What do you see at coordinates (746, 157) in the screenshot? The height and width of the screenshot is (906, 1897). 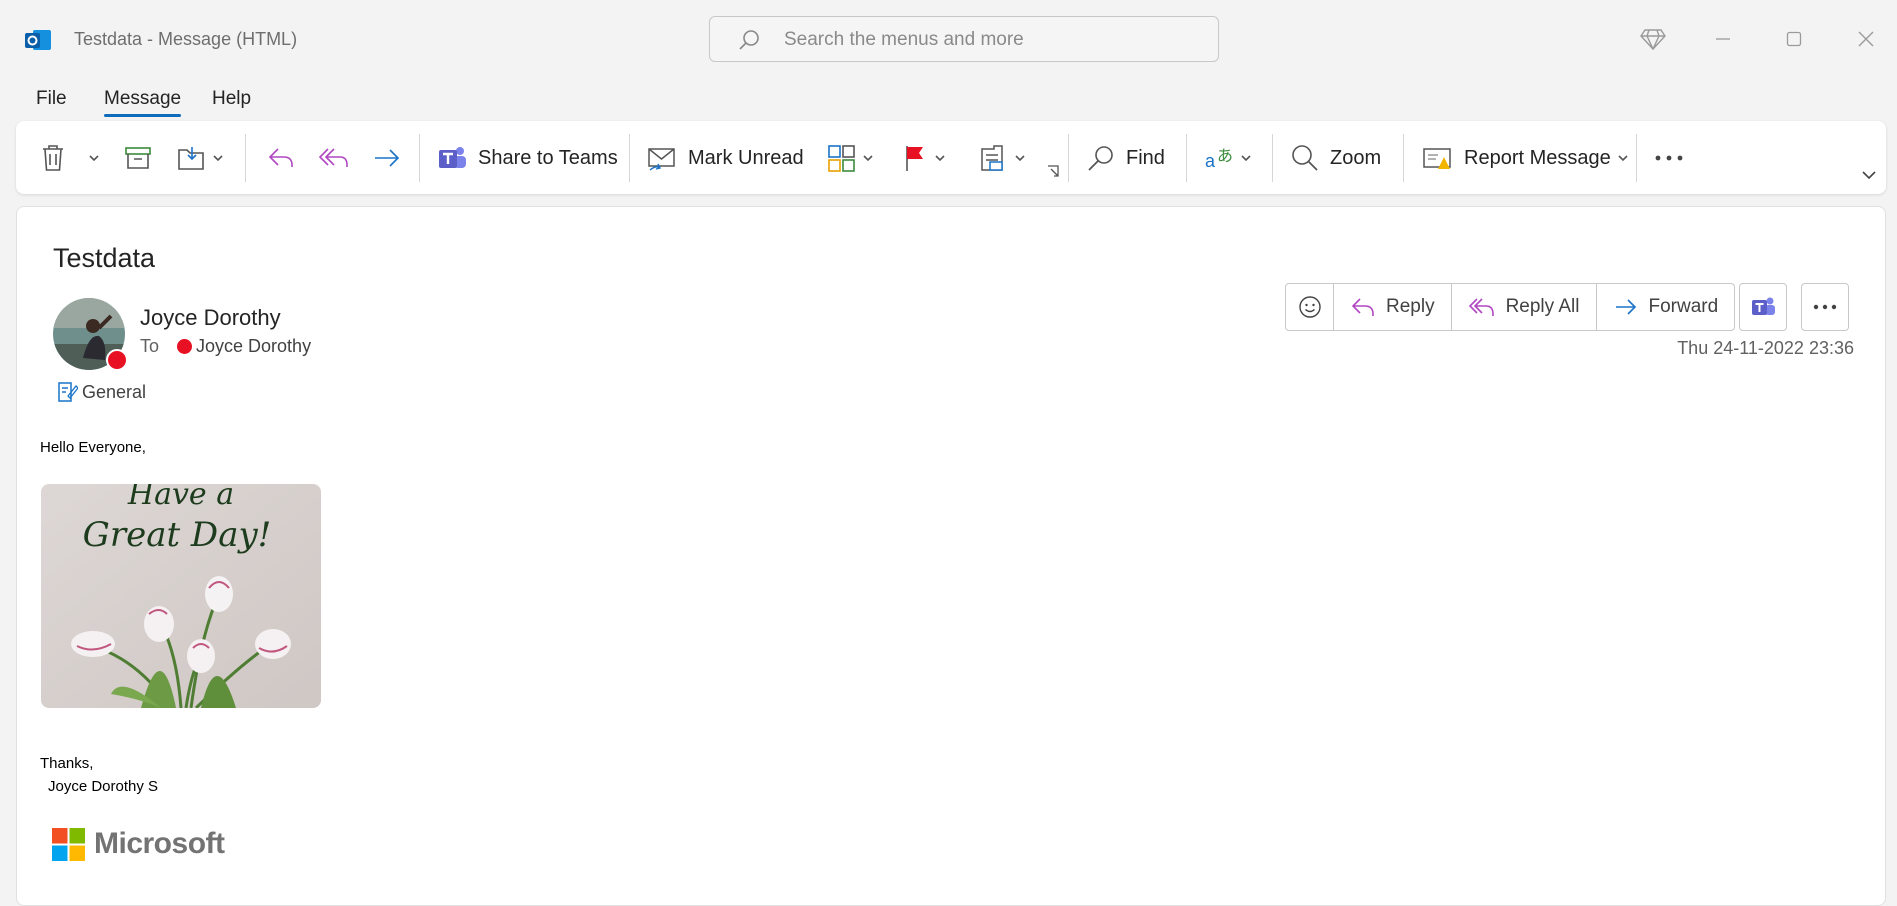 I see `mark-unread-label: Mark Unread` at bounding box center [746, 157].